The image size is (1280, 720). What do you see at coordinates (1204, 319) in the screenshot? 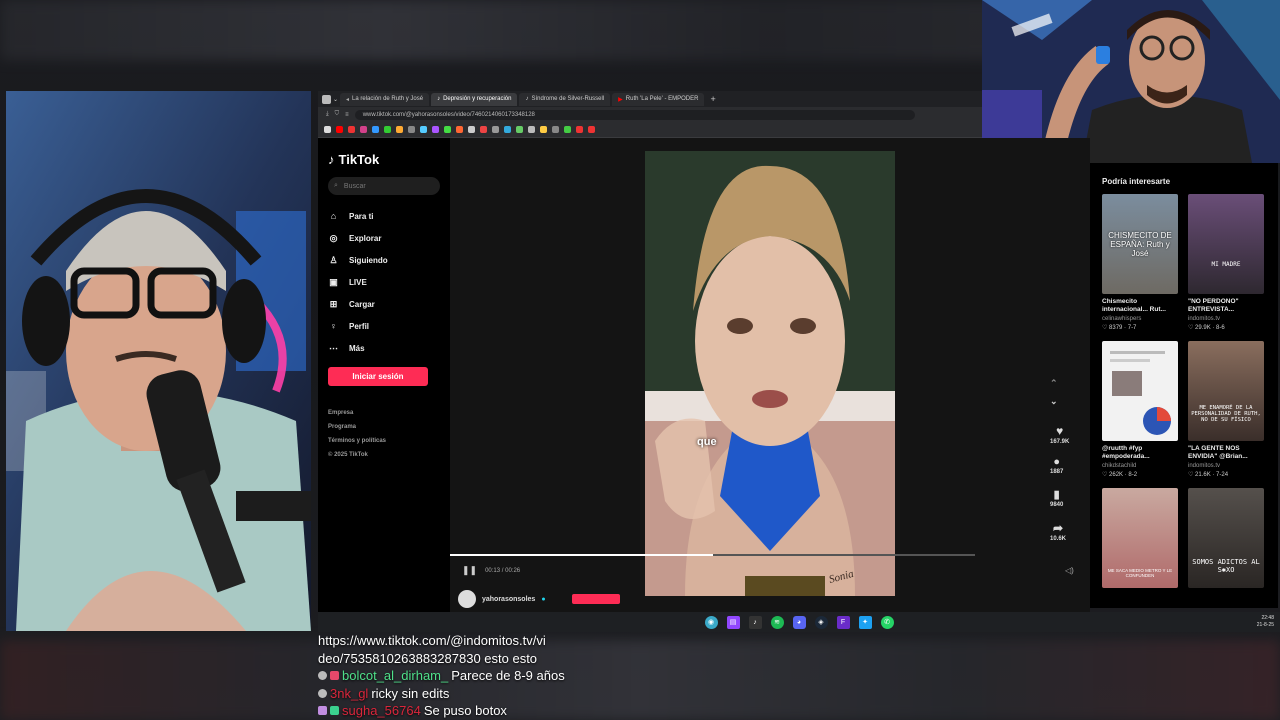
I see `rec-author: indomitos.tv` at bounding box center [1204, 319].